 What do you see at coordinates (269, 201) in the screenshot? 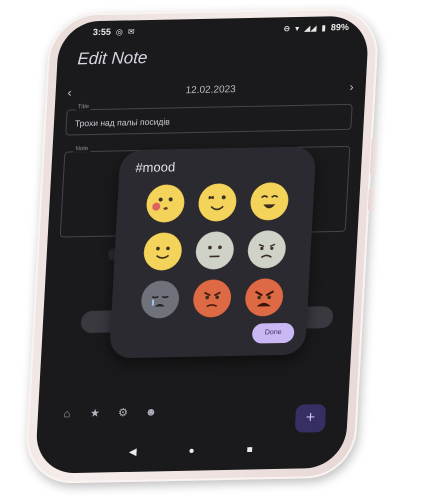
I see `mood-excited-icon` at bounding box center [269, 201].